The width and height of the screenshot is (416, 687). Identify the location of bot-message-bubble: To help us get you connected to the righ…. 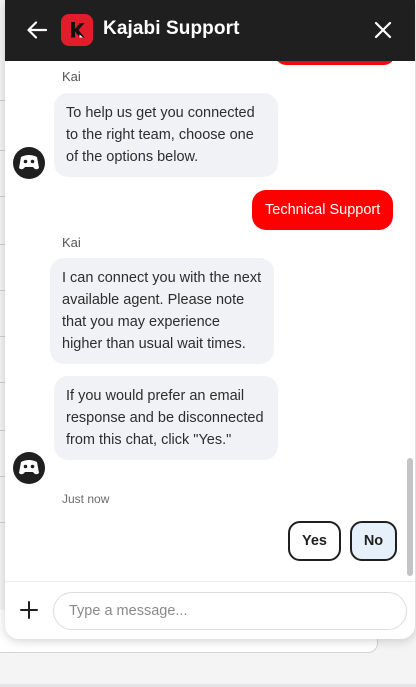
(166, 135).